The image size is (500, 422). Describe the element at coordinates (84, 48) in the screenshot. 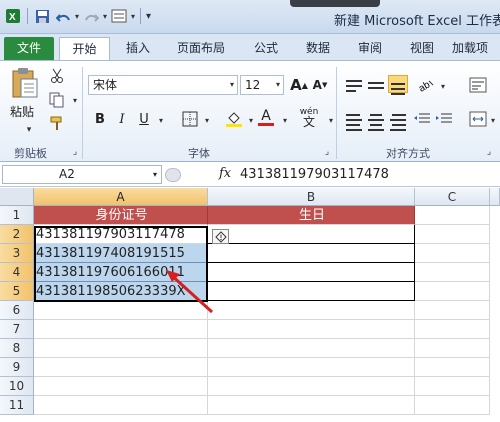

I see `tab-home: 开始` at that location.